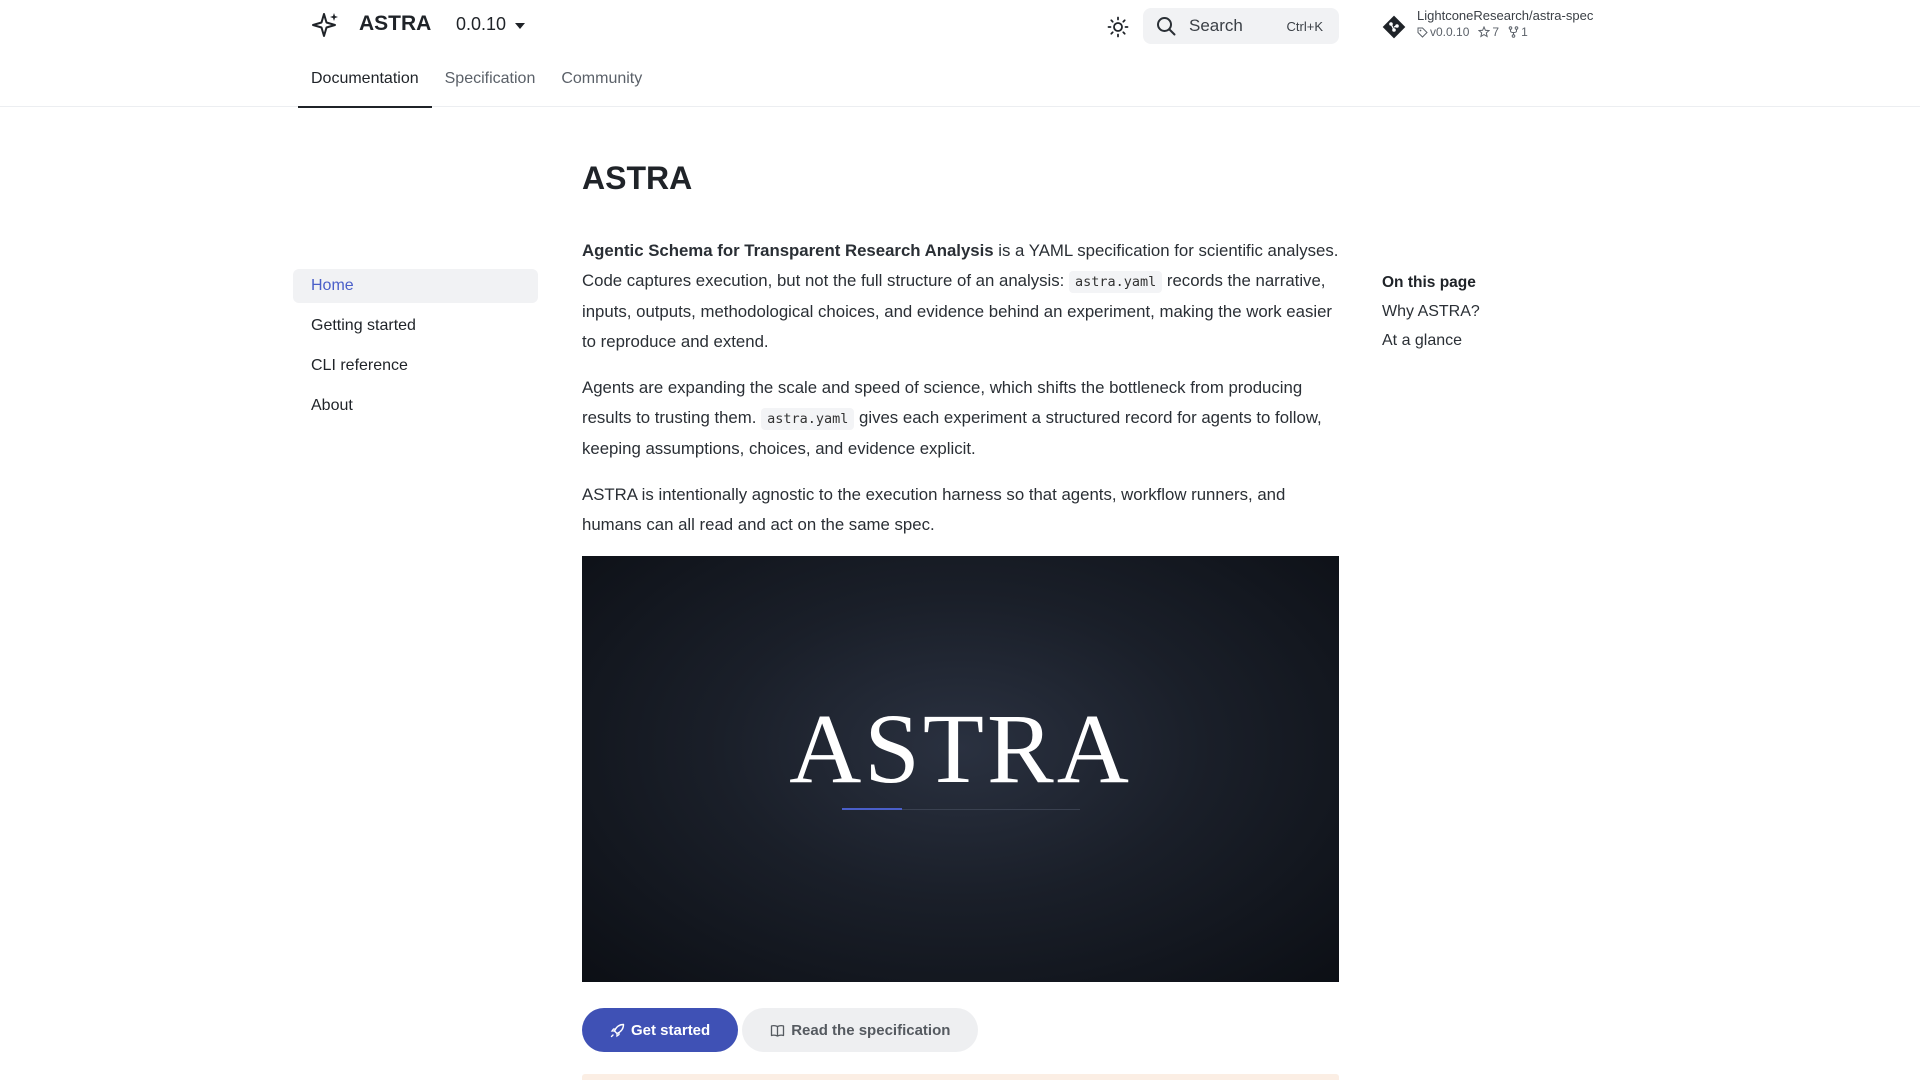 Image resolution: width=1920 pixels, height=1080 pixels. Describe the element at coordinates (1505, 32) in the screenshot. I see `repo-meta: v0.0.10 7 1` at that location.